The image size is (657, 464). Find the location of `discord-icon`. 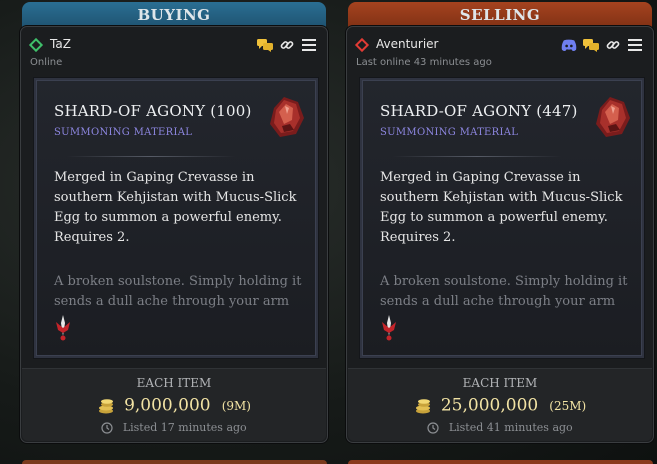

discord-icon is located at coordinates (569, 45).